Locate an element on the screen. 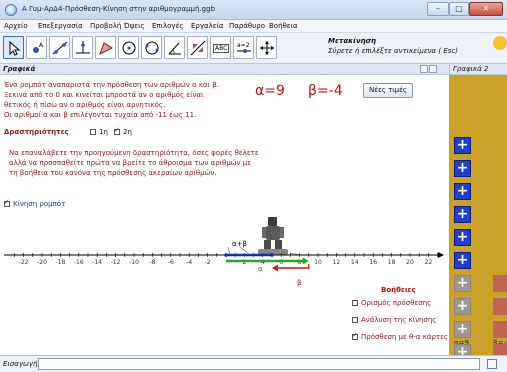 The image size is (507, 372). robot-figure is located at coordinates (273, 236).